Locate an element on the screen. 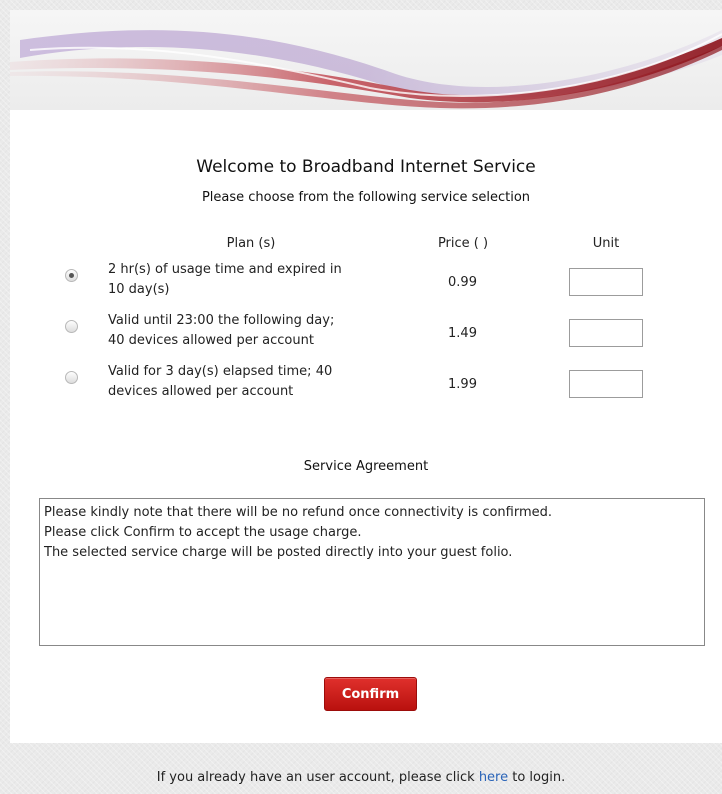 This screenshot has width=722, height=794. plan-description-line: 2 hr(s) of usage time and expired in is located at coordinates (225, 269).